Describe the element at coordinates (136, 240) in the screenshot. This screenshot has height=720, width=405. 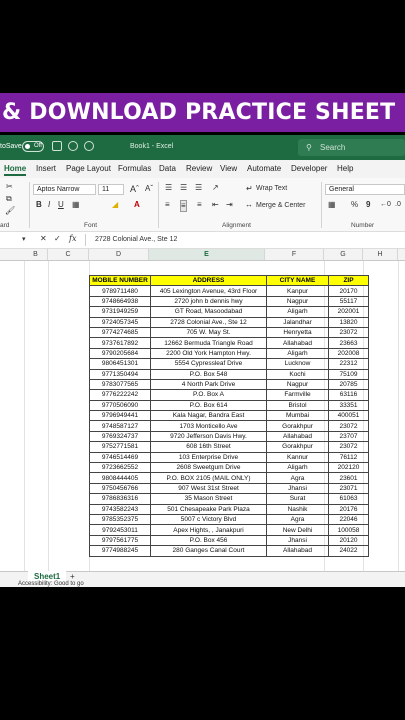
I see `formula-input: 2728 Colonial Ave., Ste 12` at that location.